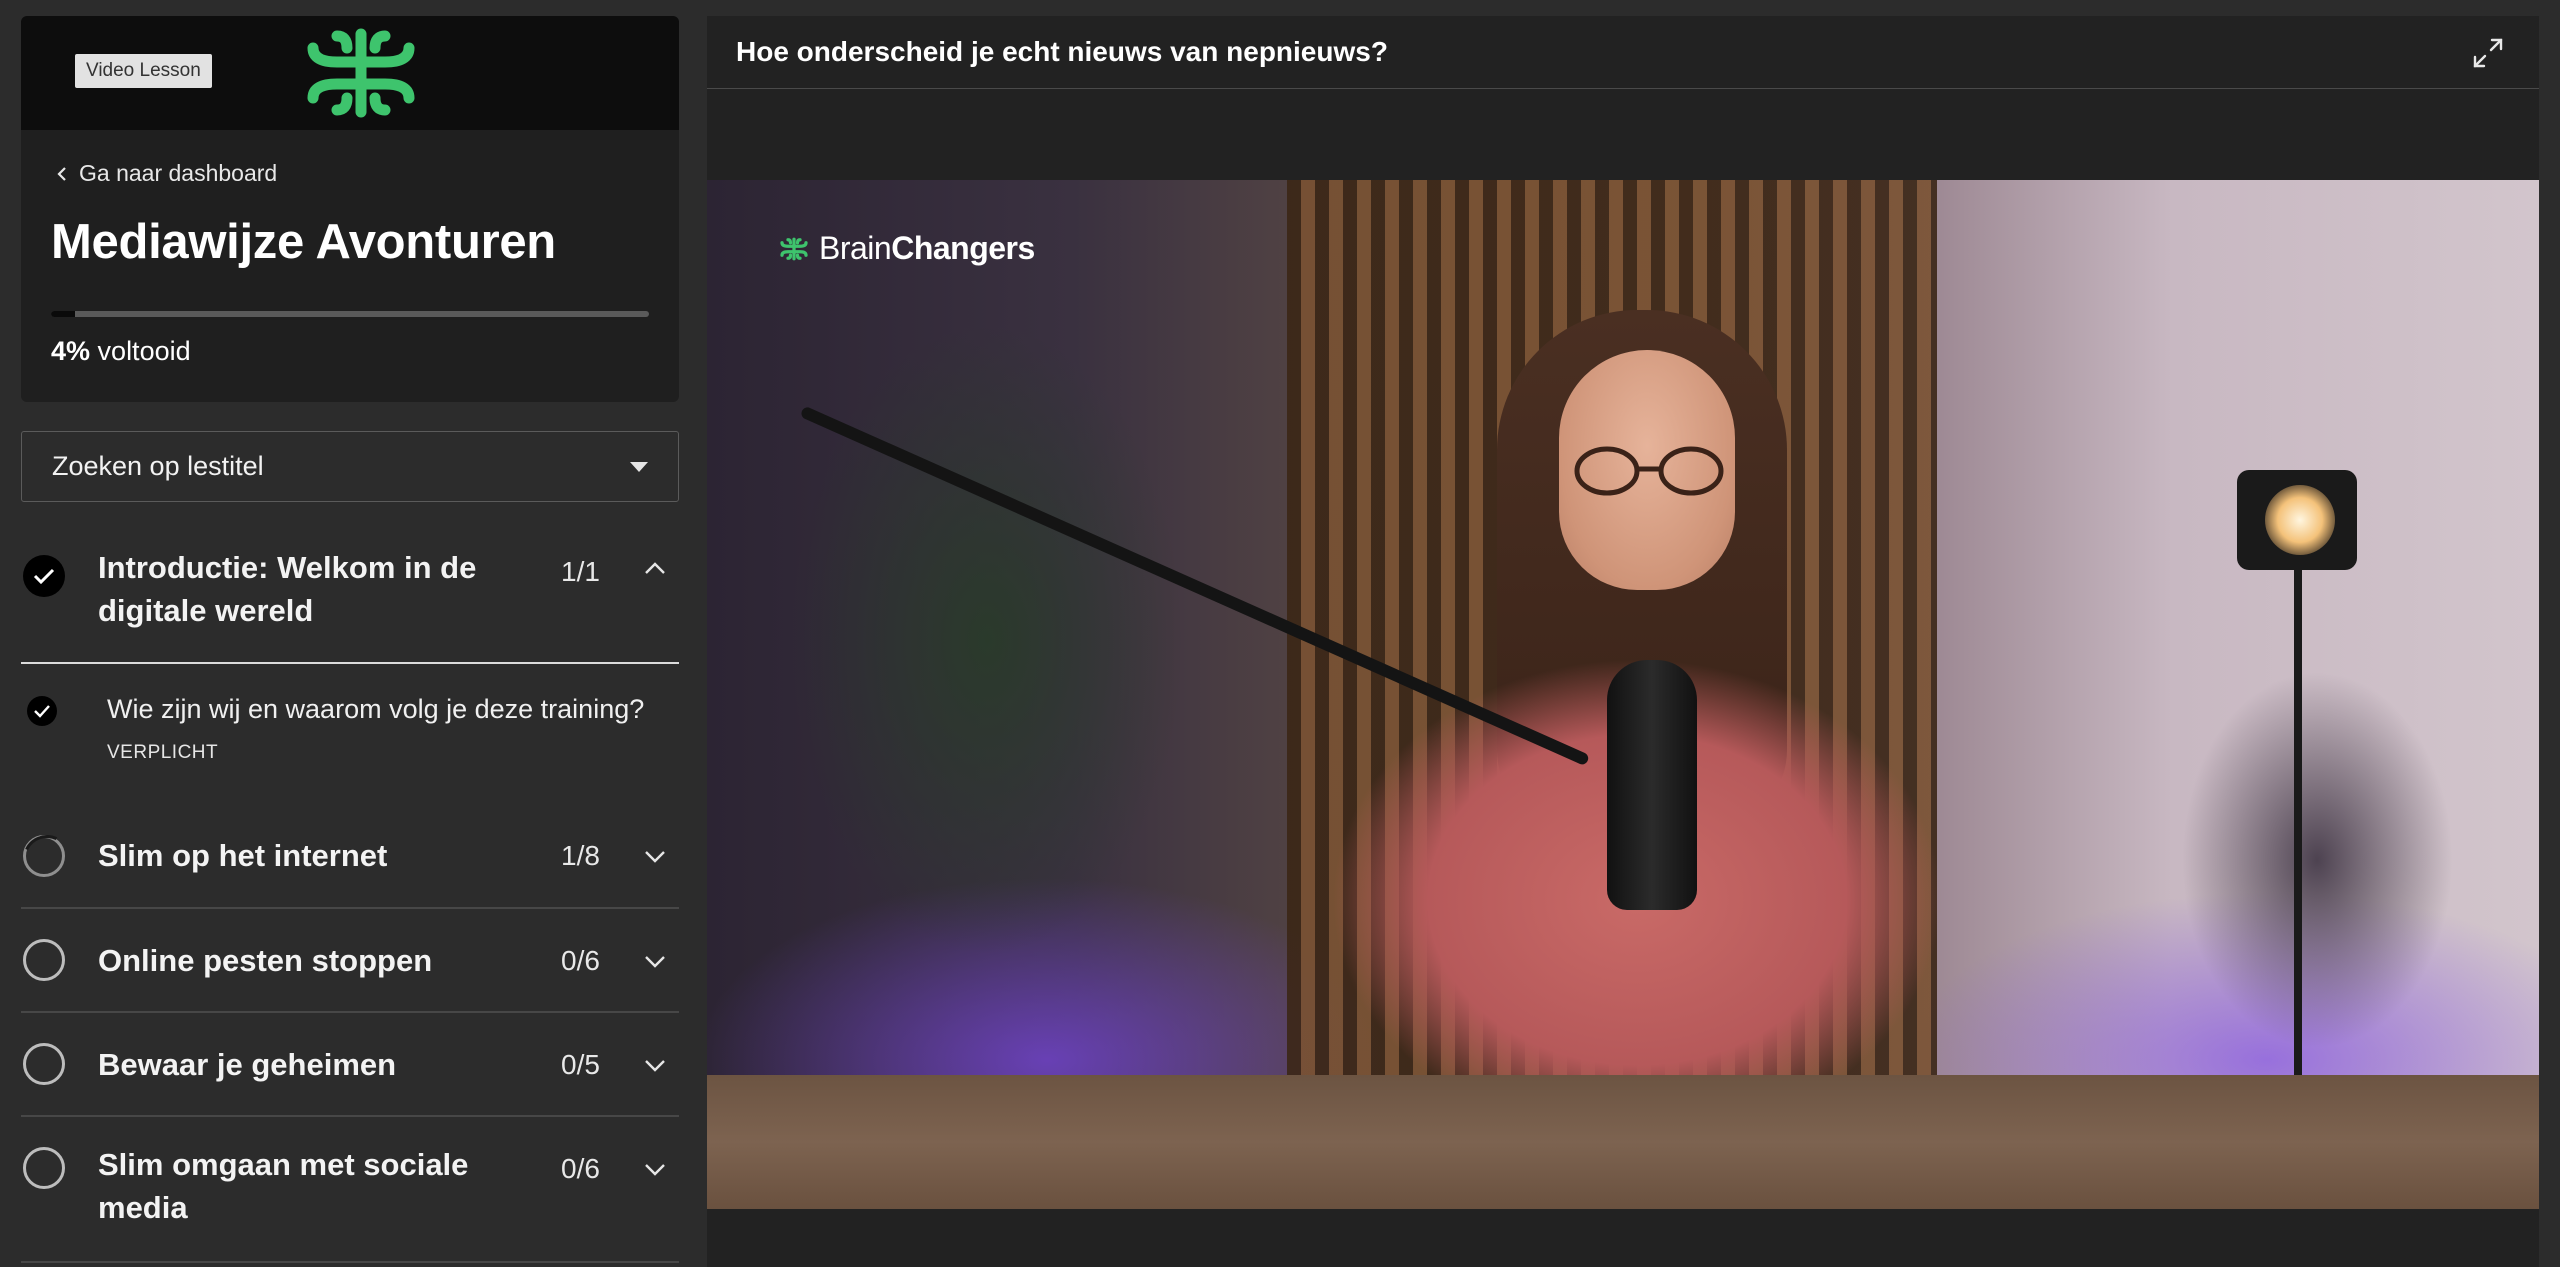  I want to click on video-scene-plant-right, so click(2317, 850).